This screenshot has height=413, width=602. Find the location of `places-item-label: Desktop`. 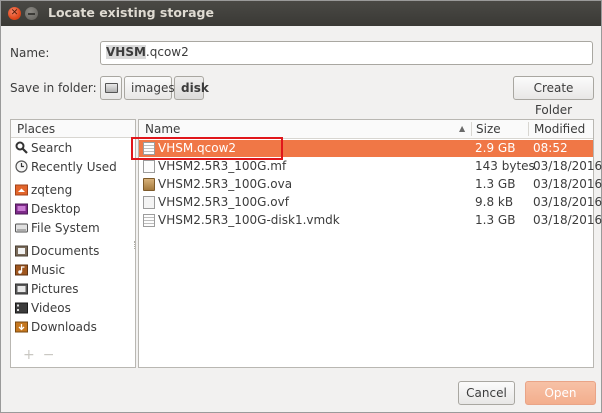

places-item-label: Desktop is located at coordinates (56, 209).